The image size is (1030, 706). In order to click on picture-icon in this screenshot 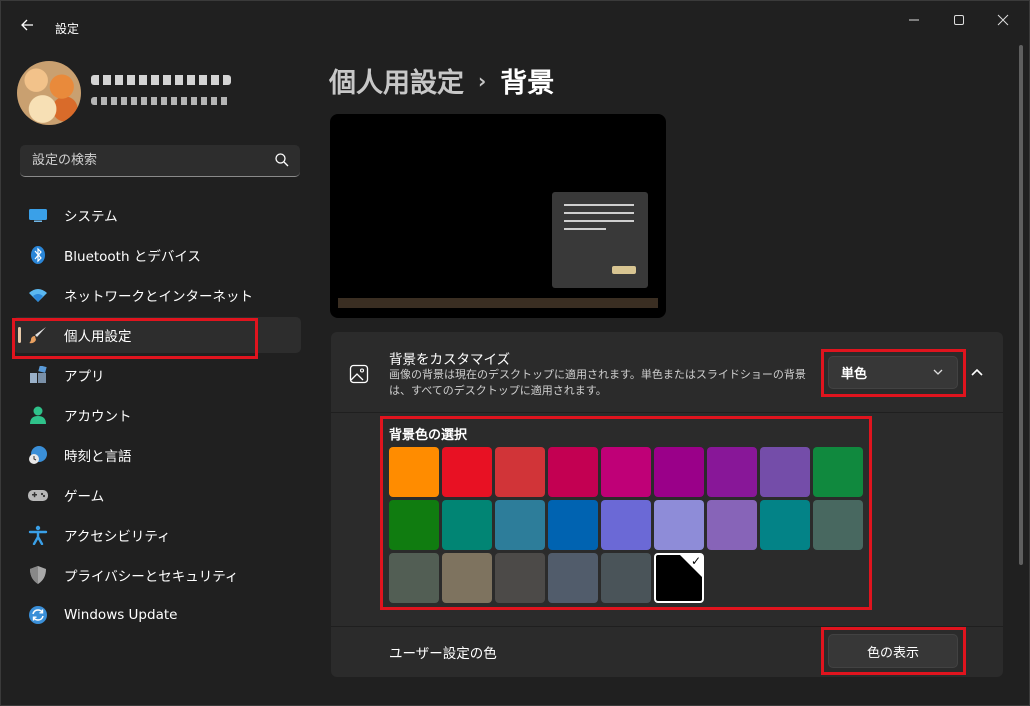, I will do `click(359, 374)`.